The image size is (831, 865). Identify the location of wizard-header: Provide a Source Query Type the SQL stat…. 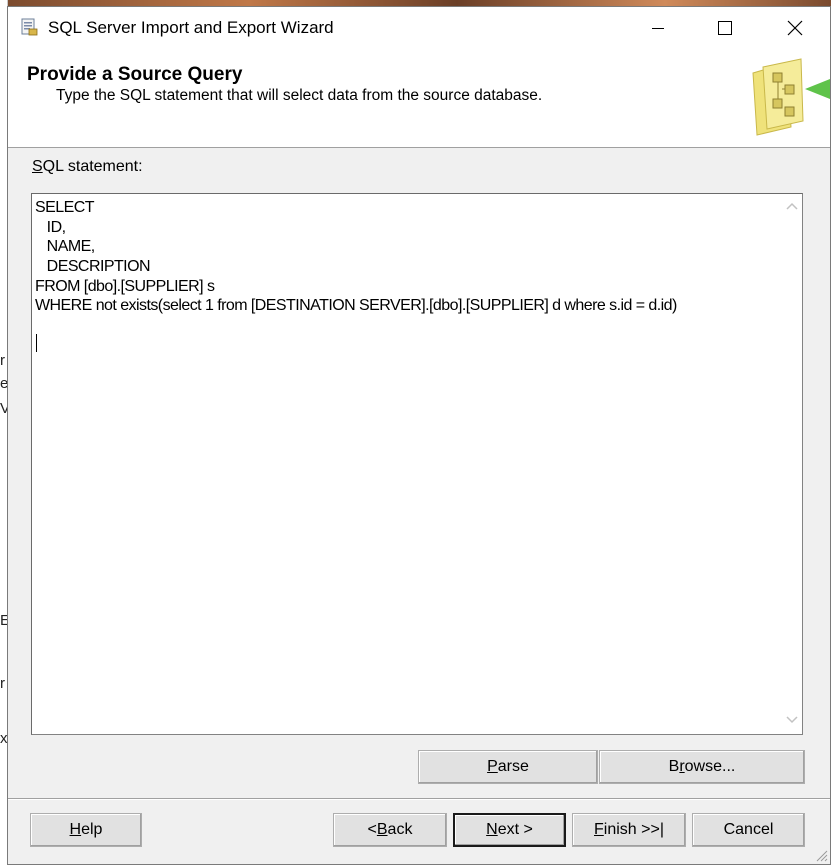
(419, 98).